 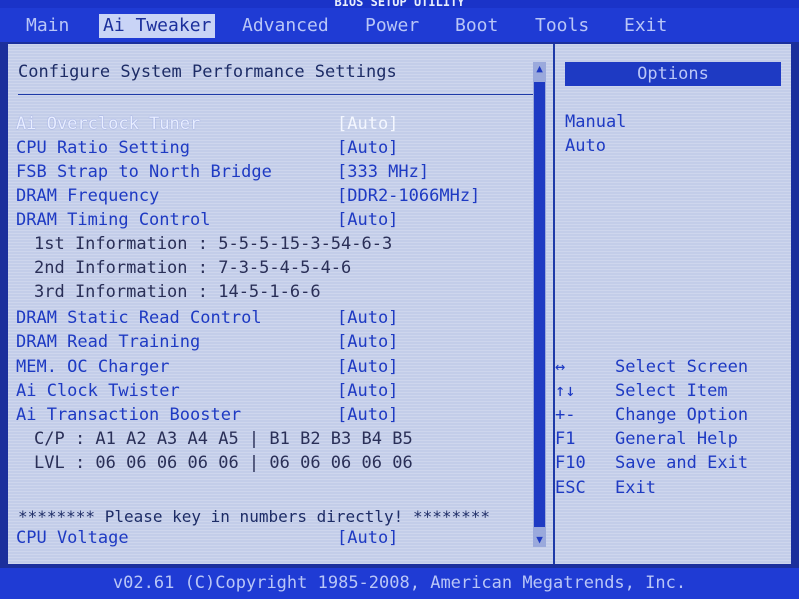 What do you see at coordinates (193, 268) in the screenshot?
I see `info-text: 2nd Information : 7-3-5-4-5-4-6` at bounding box center [193, 268].